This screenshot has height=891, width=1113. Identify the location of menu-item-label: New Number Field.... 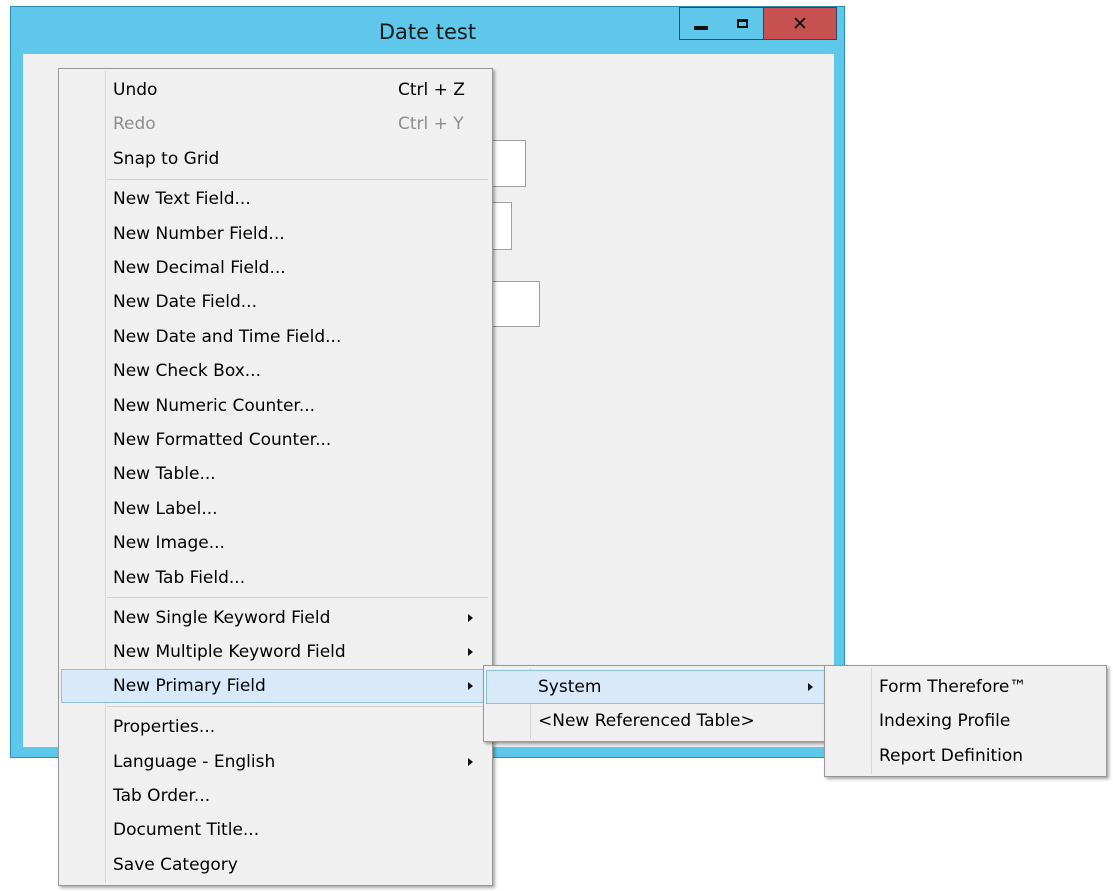
(199, 234).